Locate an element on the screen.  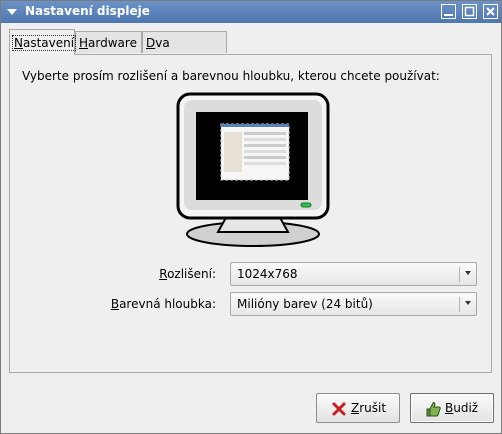
color-depth-label: Barevná hloubka: is located at coordinates (163, 304).